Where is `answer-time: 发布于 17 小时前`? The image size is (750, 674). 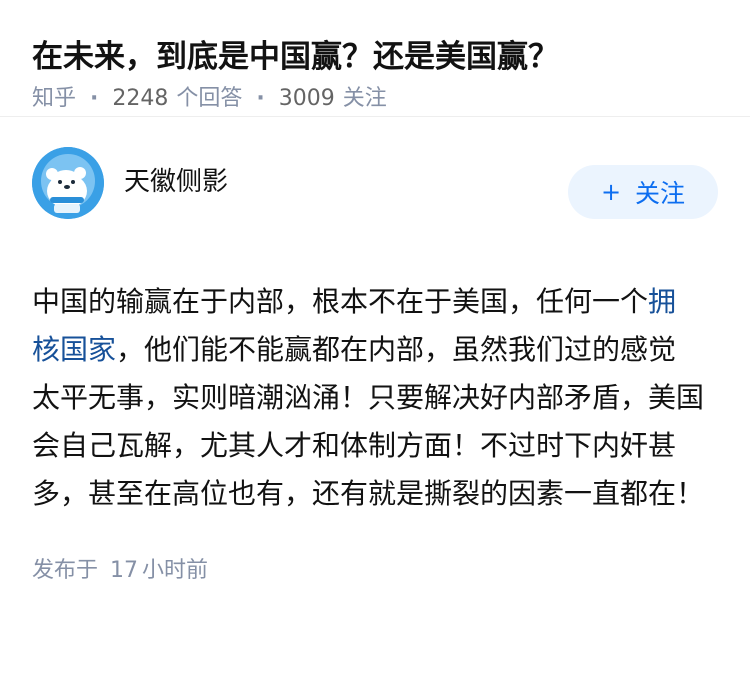 answer-time: 发布于 17 小时前 is located at coordinates (375, 571).